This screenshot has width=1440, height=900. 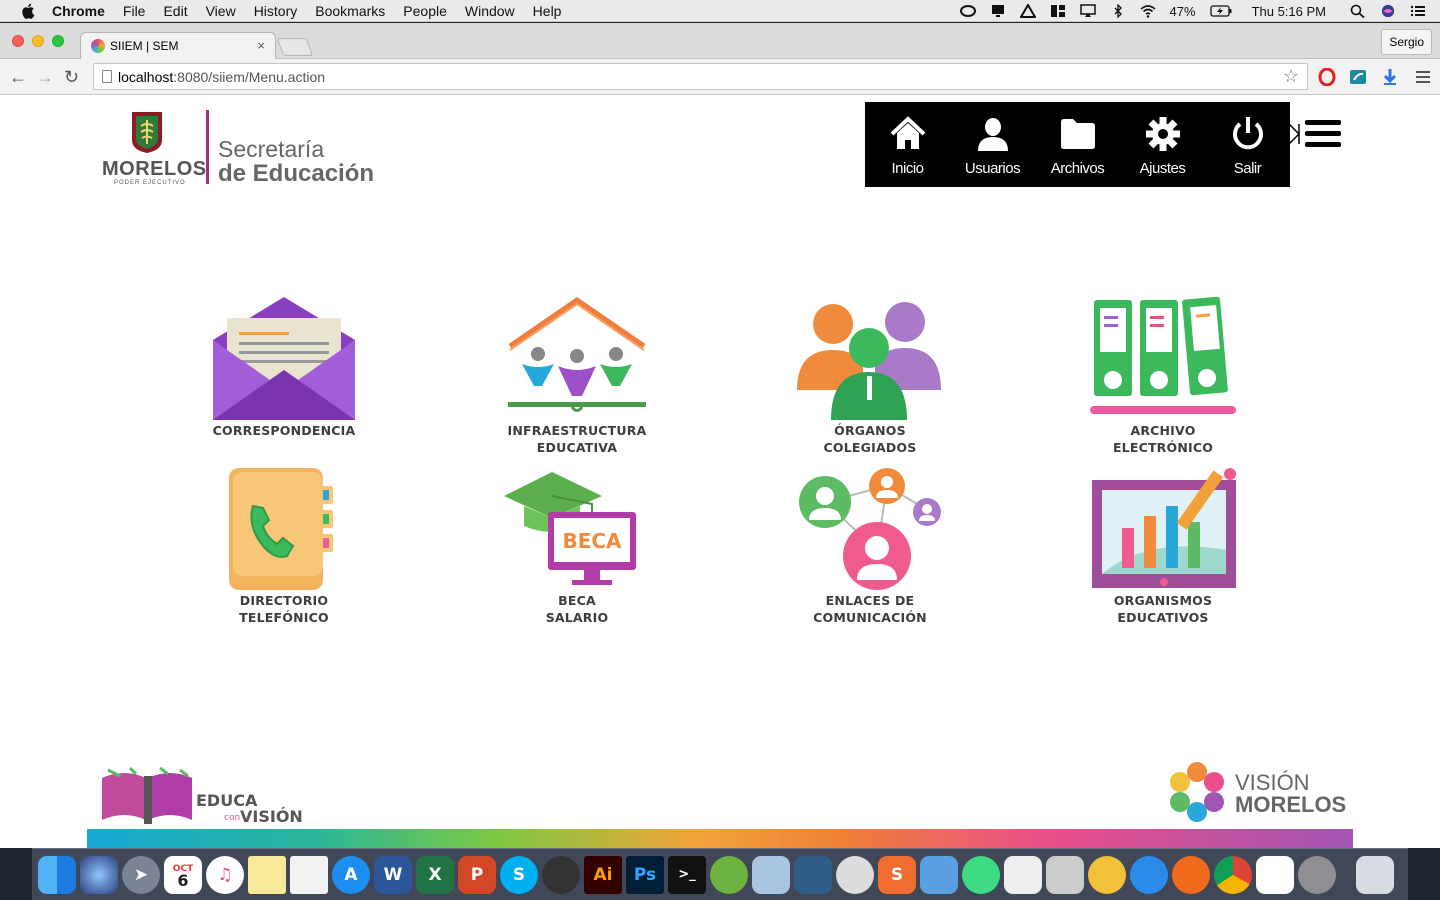 I want to click on system-preferences-icon, so click(x=1317, y=874).